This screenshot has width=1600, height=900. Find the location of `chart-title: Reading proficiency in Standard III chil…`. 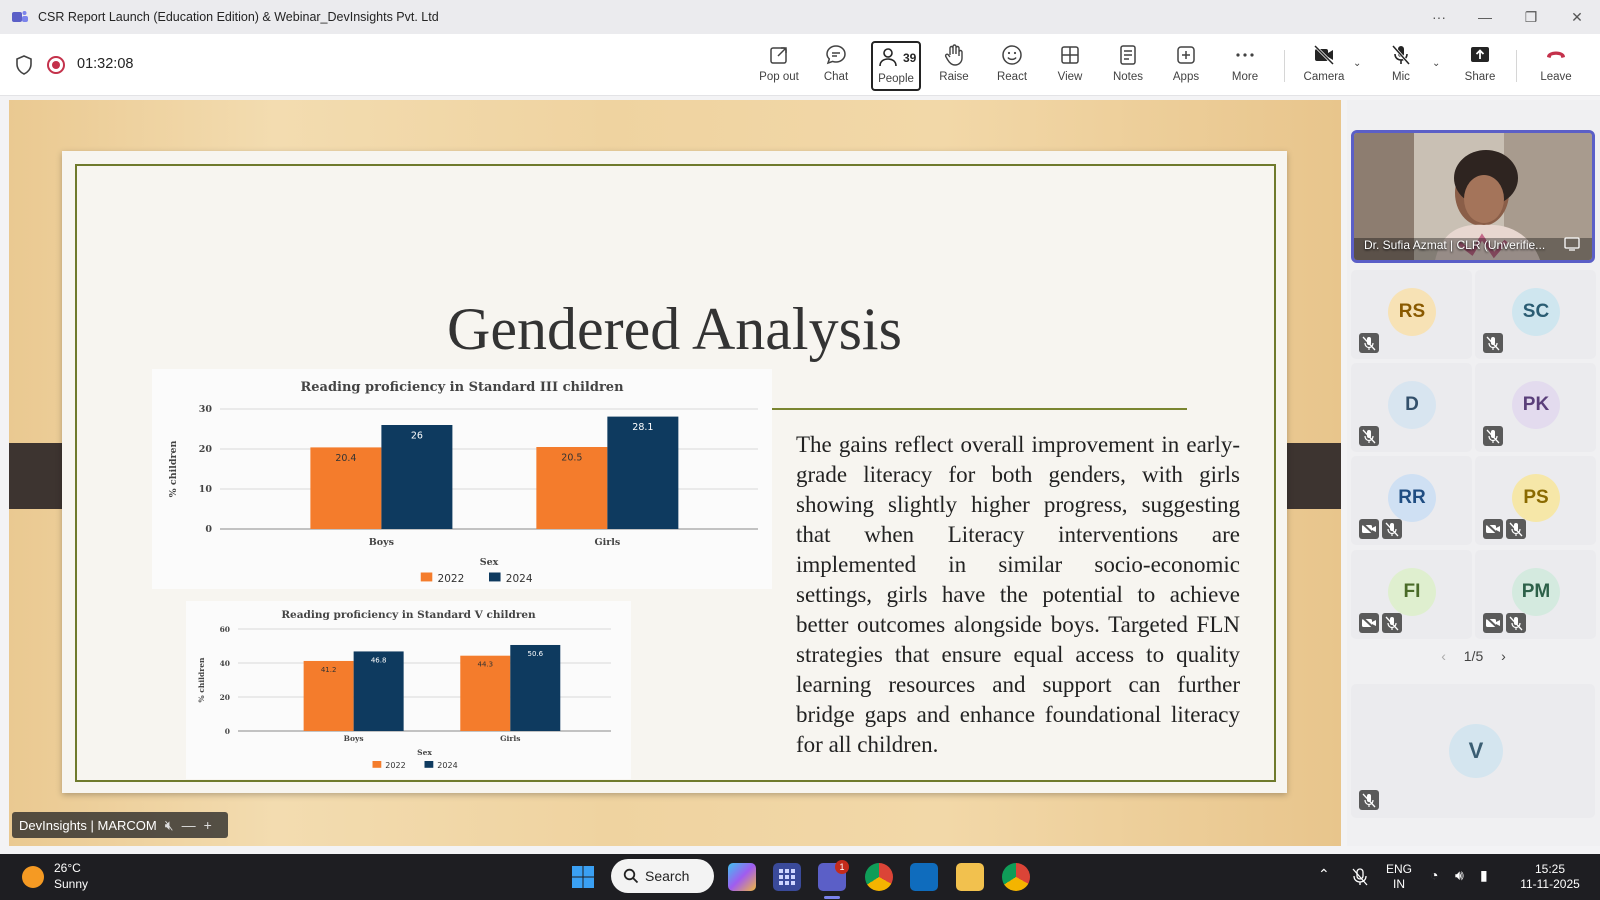

chart-title: Reading proficiency in Standard III chil… is located at coordinates (462, 387).